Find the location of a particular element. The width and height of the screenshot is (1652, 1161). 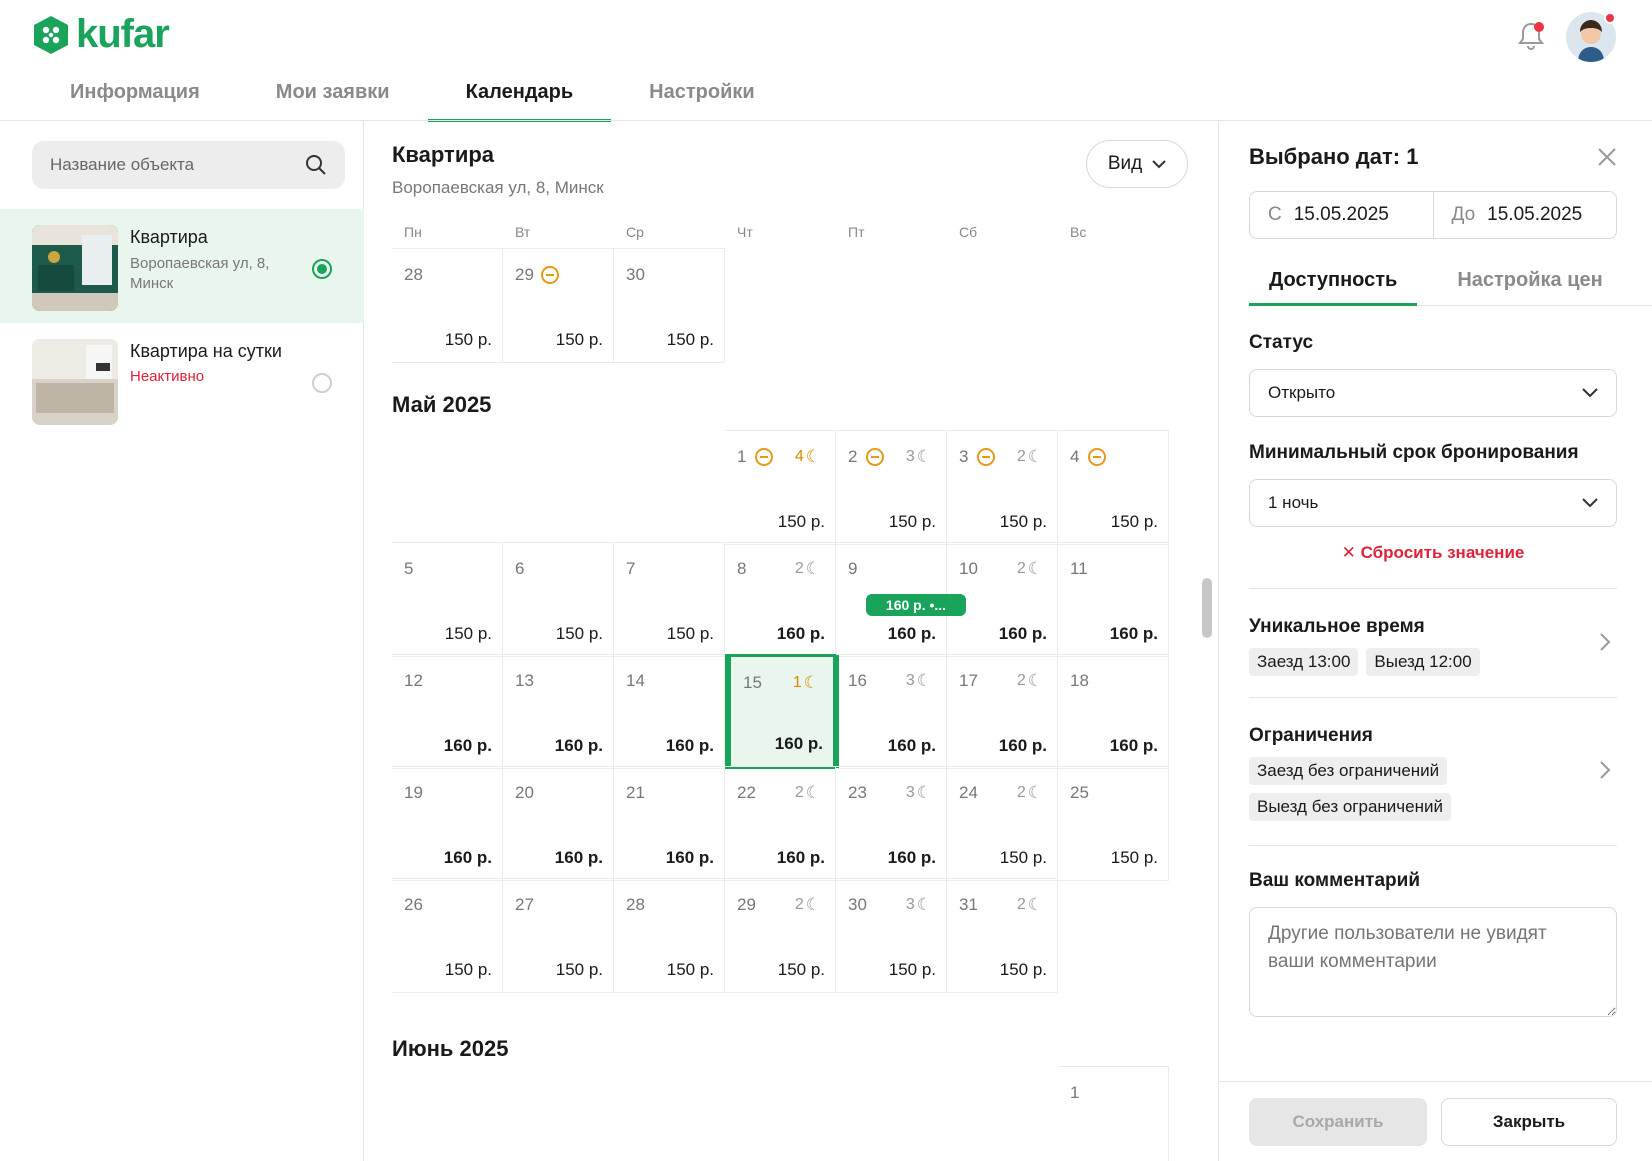

calendar-day-cell: 21 160 р. is located at coordinates (669, 823).